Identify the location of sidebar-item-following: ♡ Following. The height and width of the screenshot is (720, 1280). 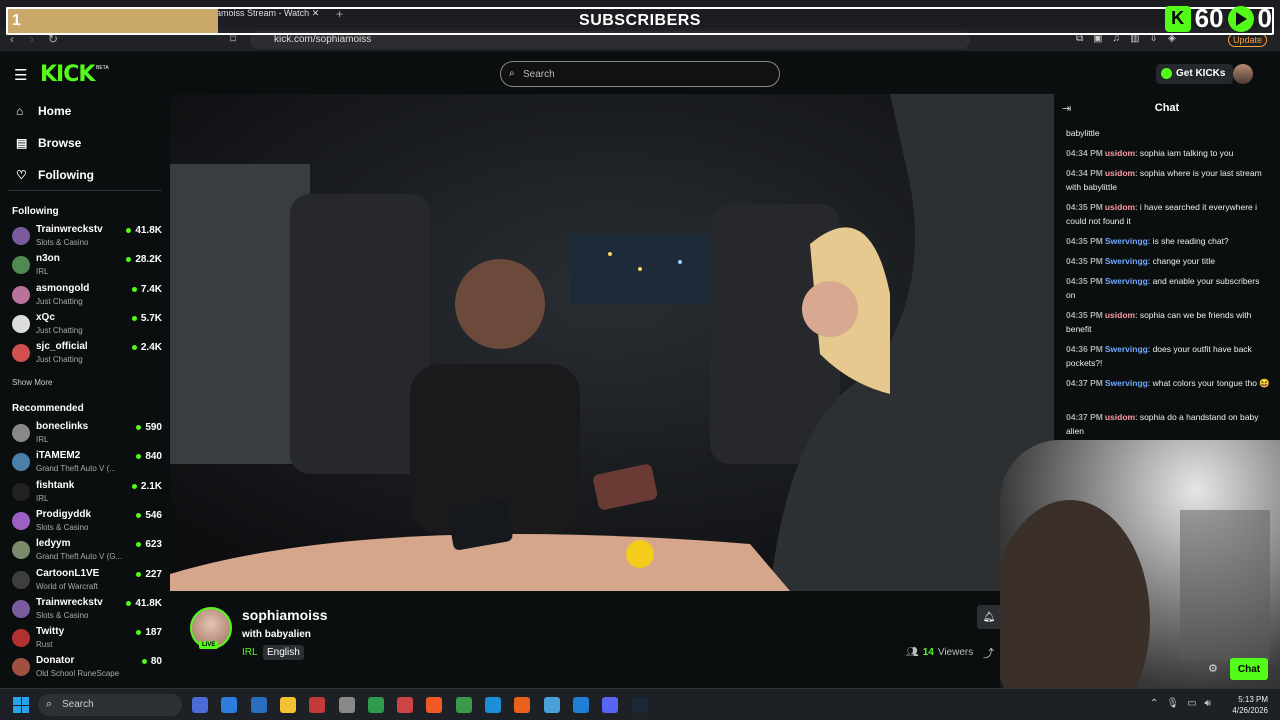
(55, 175).